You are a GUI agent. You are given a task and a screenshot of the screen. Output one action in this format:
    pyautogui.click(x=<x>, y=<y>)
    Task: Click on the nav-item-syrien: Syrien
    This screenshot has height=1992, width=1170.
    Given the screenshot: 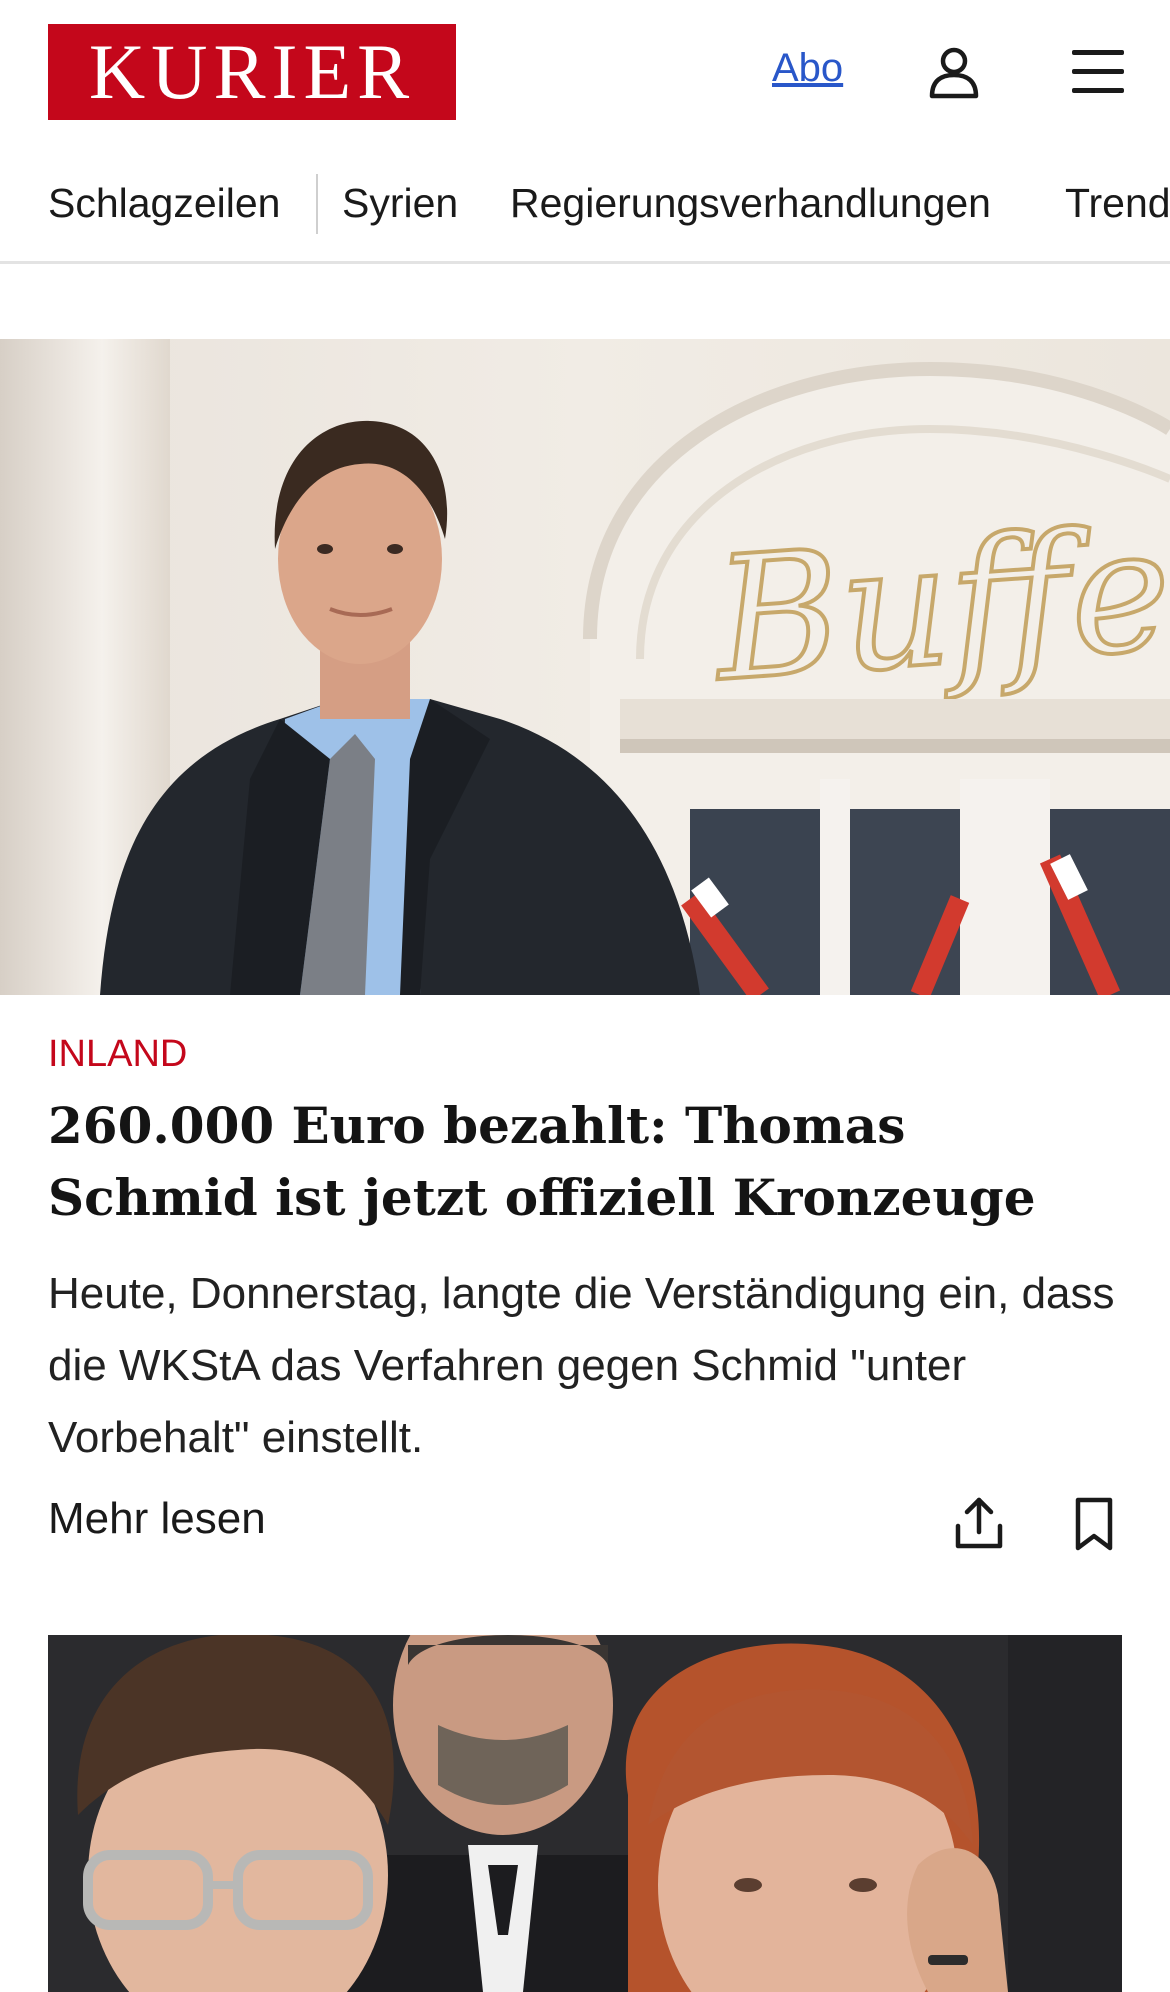 What is the action you would take?
    pyautogui.click(x=400, y=203)
    